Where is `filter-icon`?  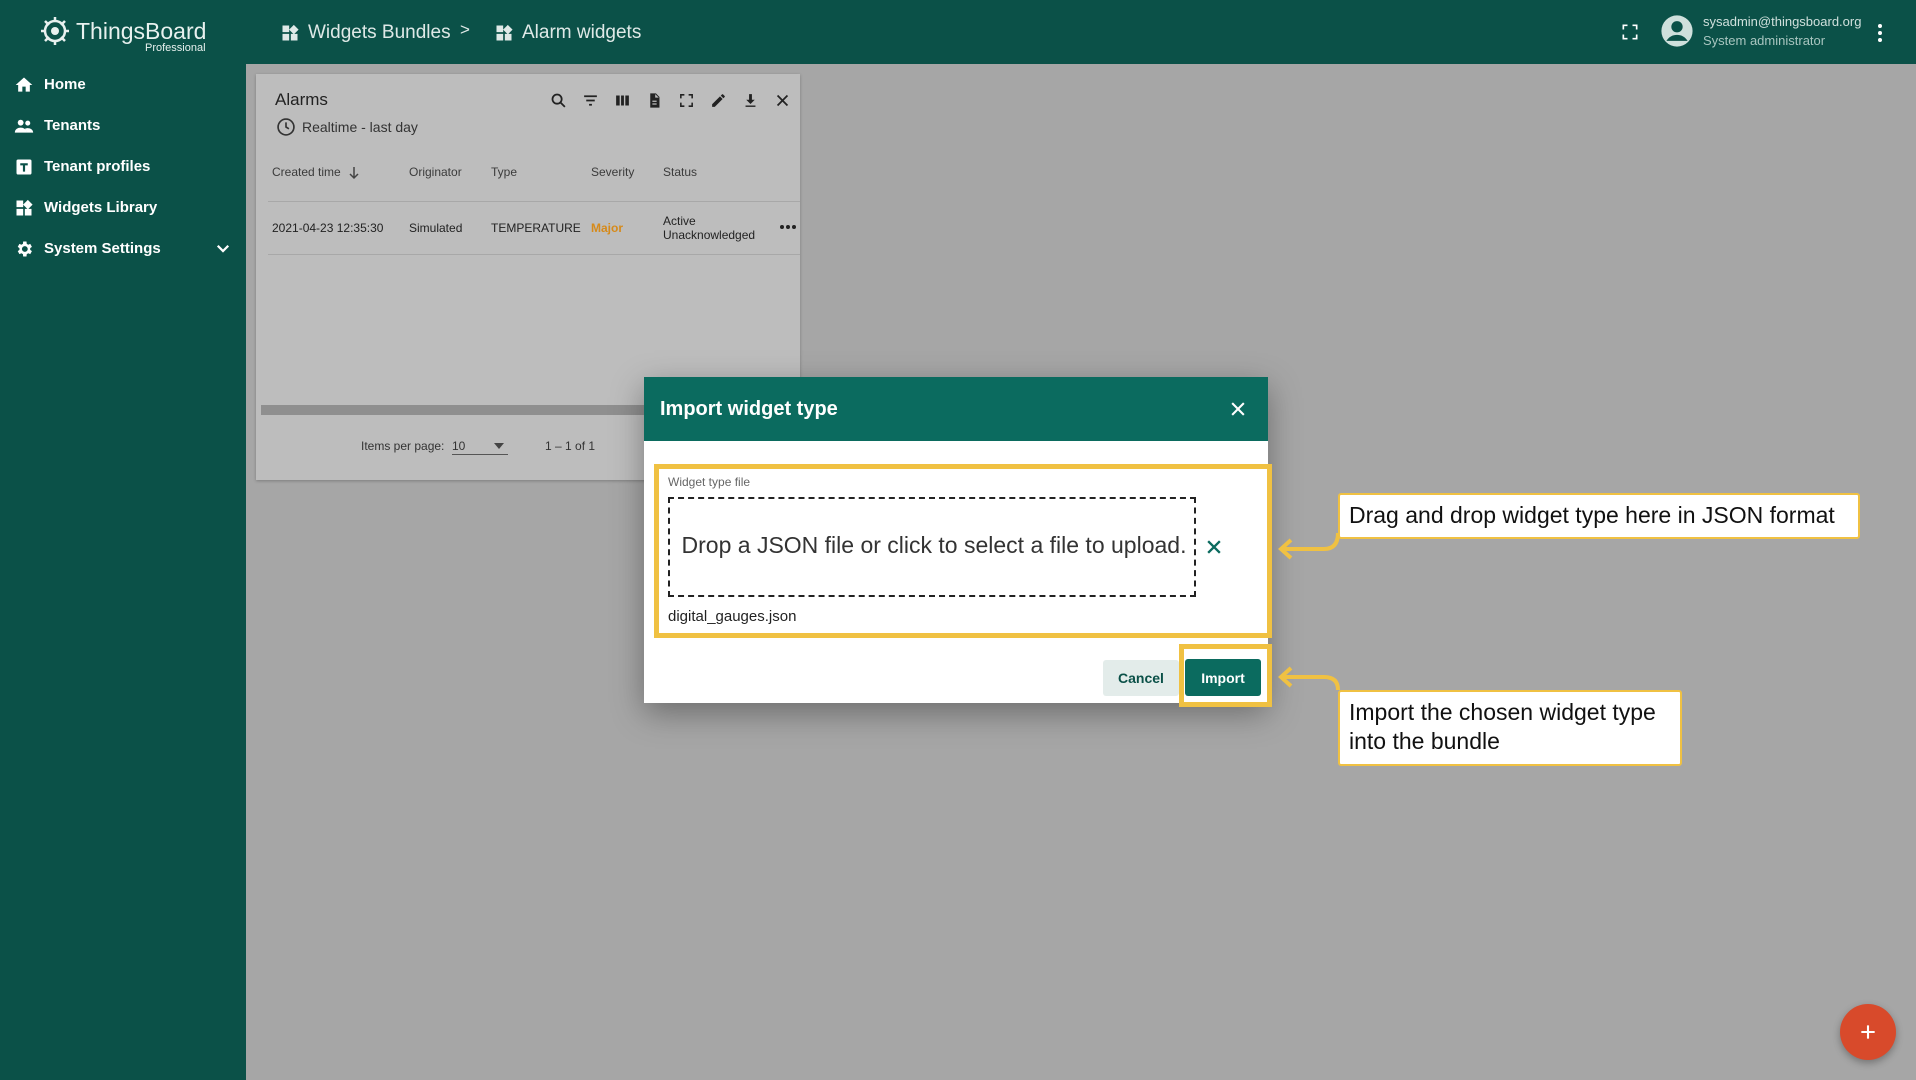 filter-icon is located at coordinates (590, 100).